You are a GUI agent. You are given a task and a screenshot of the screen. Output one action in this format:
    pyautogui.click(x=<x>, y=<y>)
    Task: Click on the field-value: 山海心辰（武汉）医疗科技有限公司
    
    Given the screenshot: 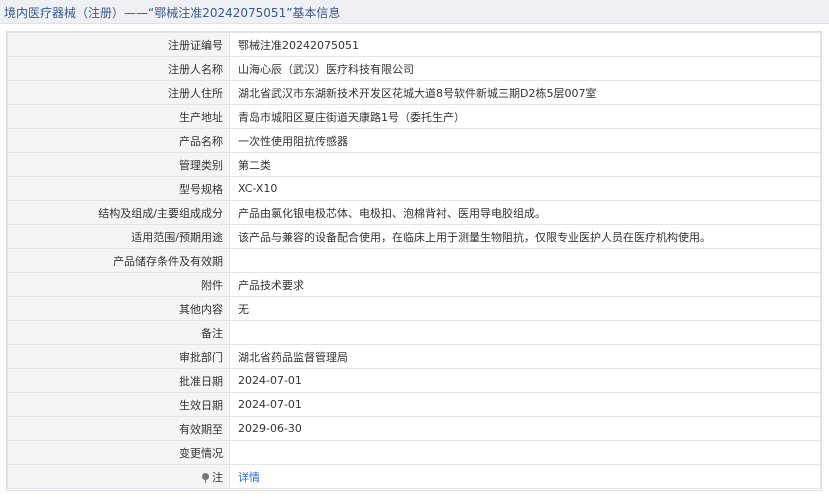 What is the action you would take?
    pyautogui.click(x=525, y=68)
    